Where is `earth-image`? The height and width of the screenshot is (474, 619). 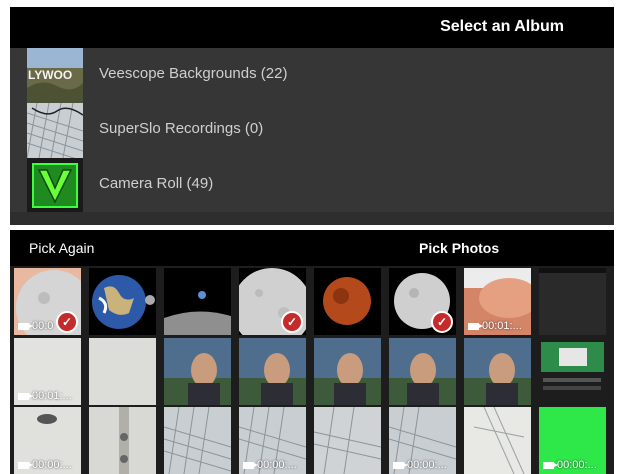
earth-image is located at coordinates (122, 301).